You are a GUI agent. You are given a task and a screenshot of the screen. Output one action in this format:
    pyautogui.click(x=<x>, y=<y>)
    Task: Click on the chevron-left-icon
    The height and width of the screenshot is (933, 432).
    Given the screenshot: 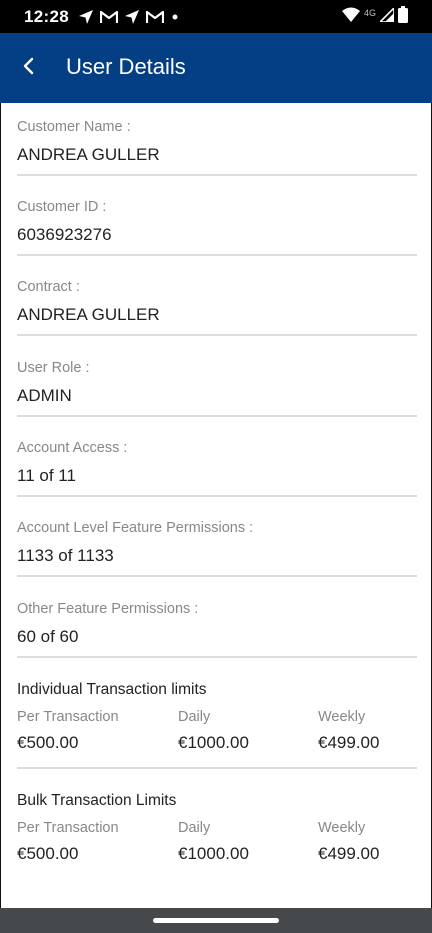 What is the action you would take?
    pyautogui.click(x=29, y=68)
    